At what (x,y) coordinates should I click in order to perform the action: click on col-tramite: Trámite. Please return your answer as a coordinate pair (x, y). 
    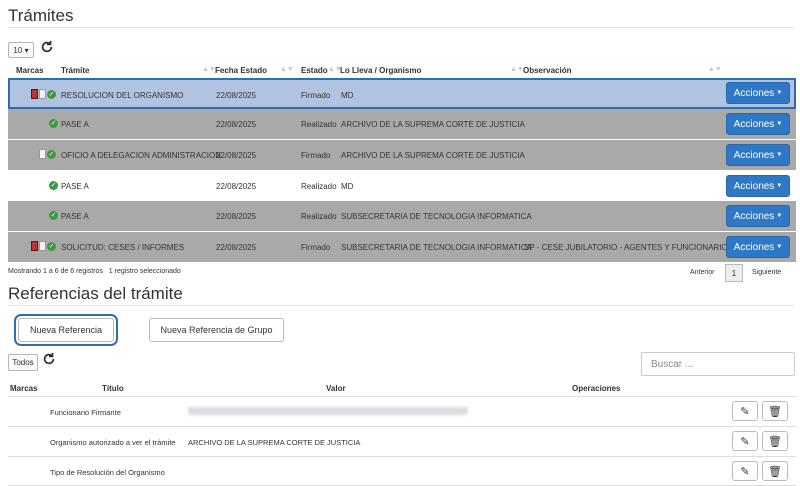
    Looking at the image, I should click on (75, 70).